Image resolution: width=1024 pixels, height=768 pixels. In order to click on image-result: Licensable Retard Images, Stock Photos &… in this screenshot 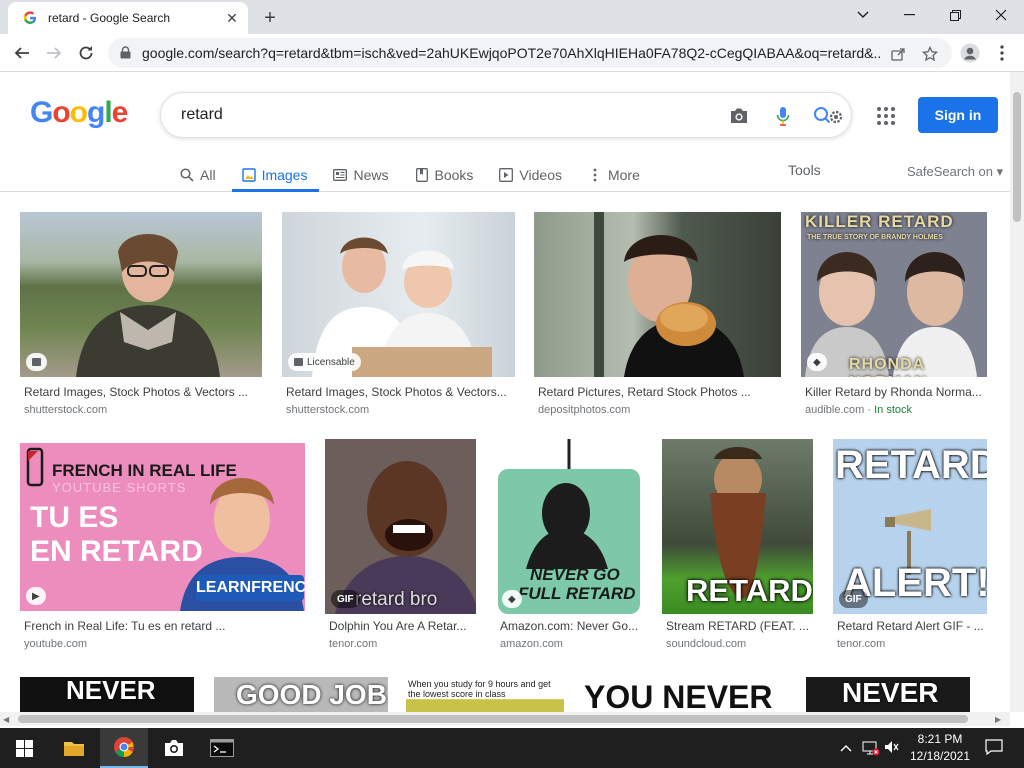, I will do `click(398, 317)`.